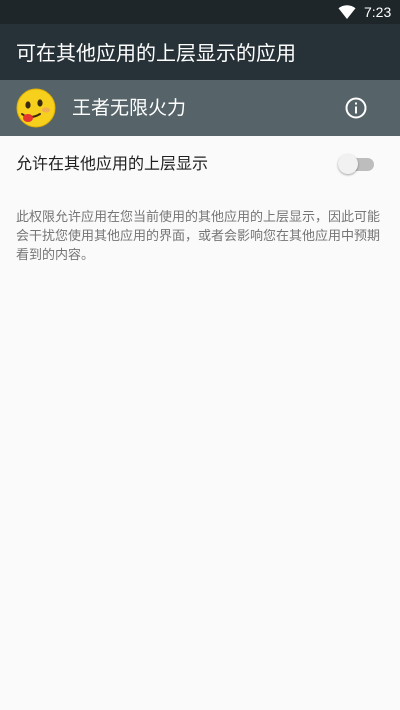 The height and width of the screenshot is (710, 400). I want to click on info-icon, so click(356, 108).